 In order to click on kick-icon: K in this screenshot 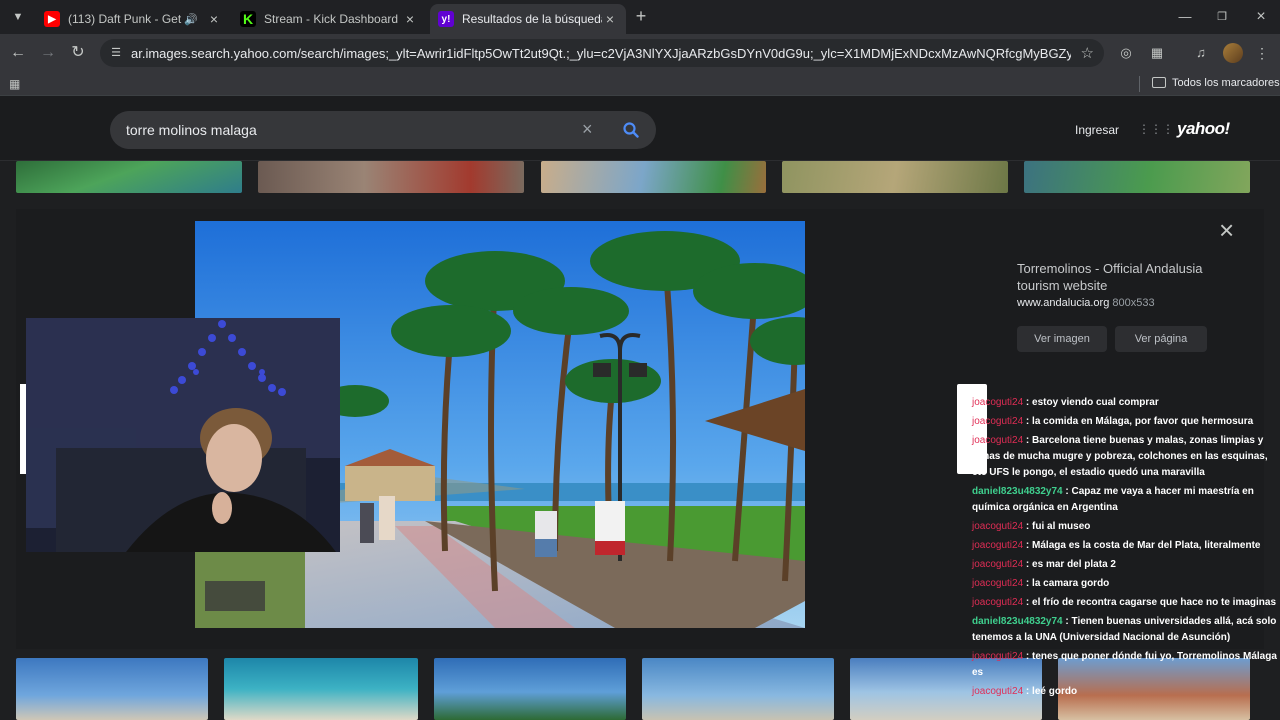, I will do `click(248, 19)`.